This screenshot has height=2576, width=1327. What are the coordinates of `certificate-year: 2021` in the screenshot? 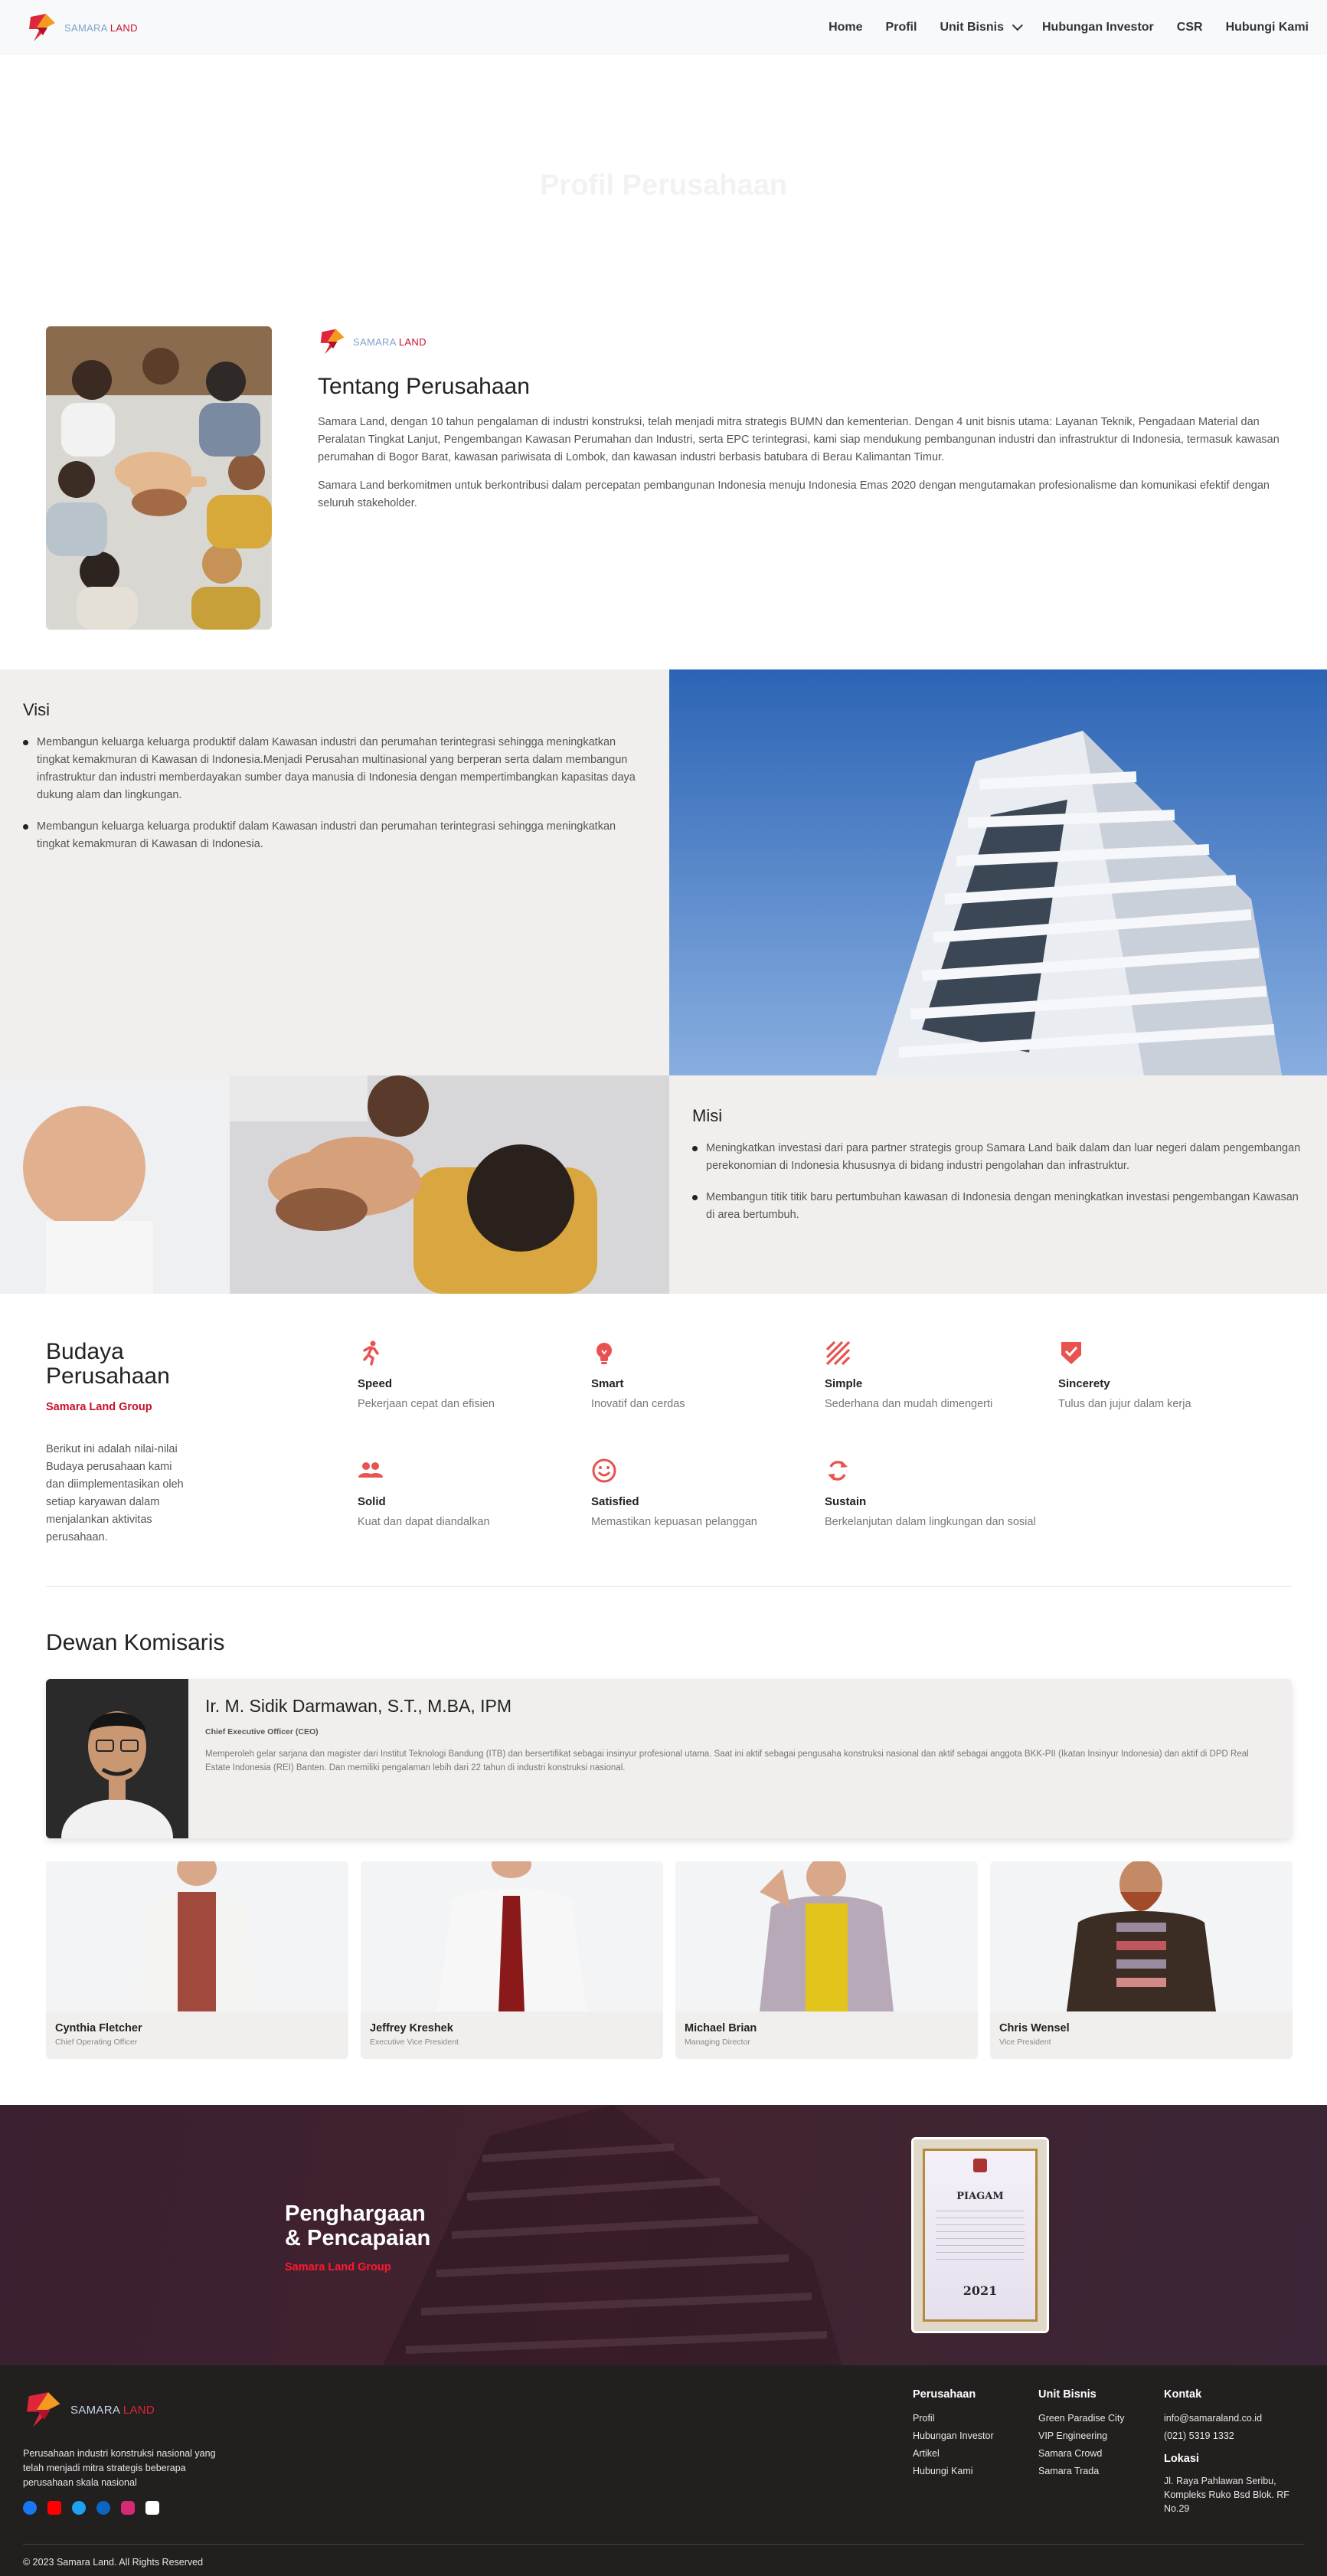 It's located at (980, 2290).